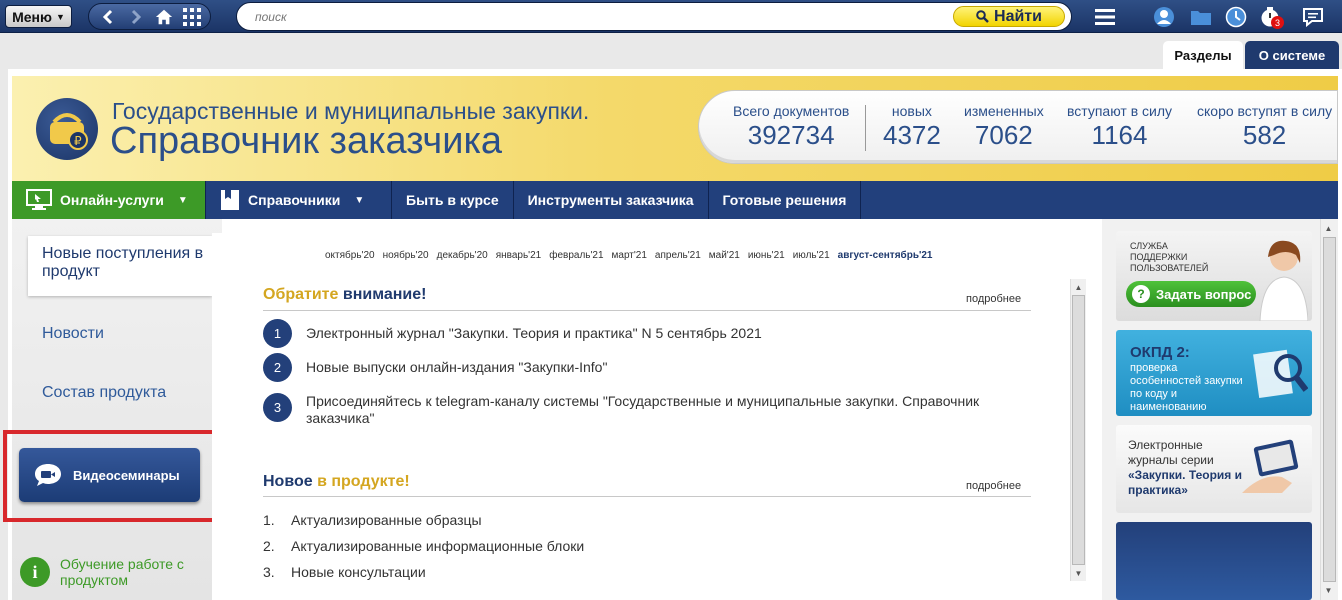 The height and width of the screenshot is (600, 1342). I want to click on home-icon, so click(164, 17).